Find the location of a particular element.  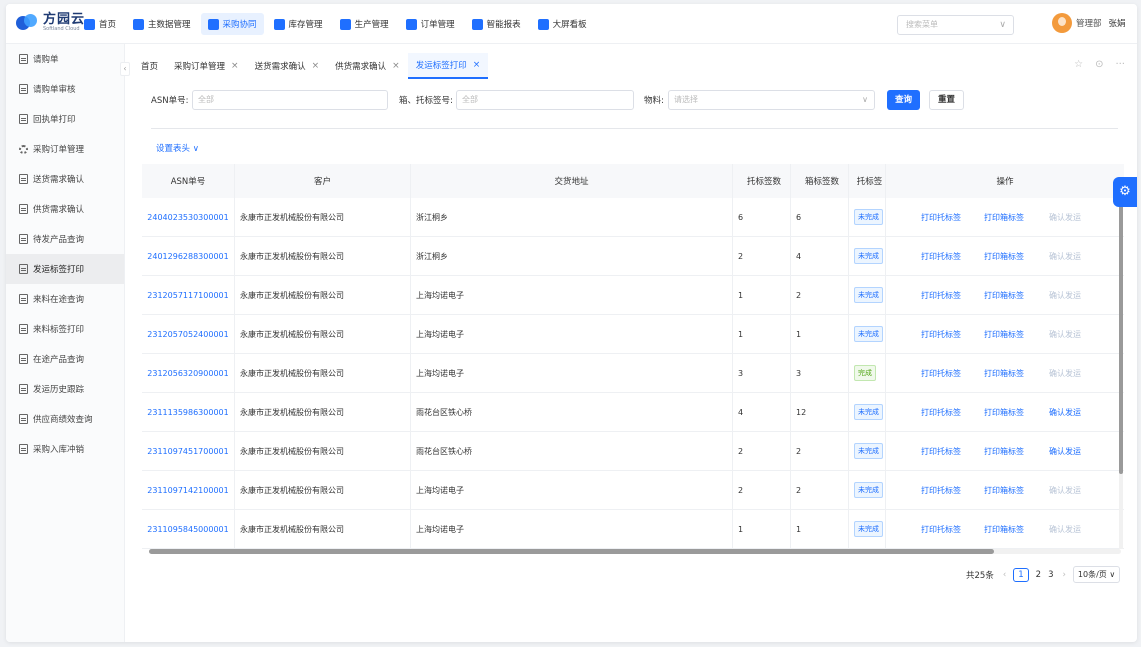

sidebar-item-6: 待发产品查询 is located at coordinates (65, 239).